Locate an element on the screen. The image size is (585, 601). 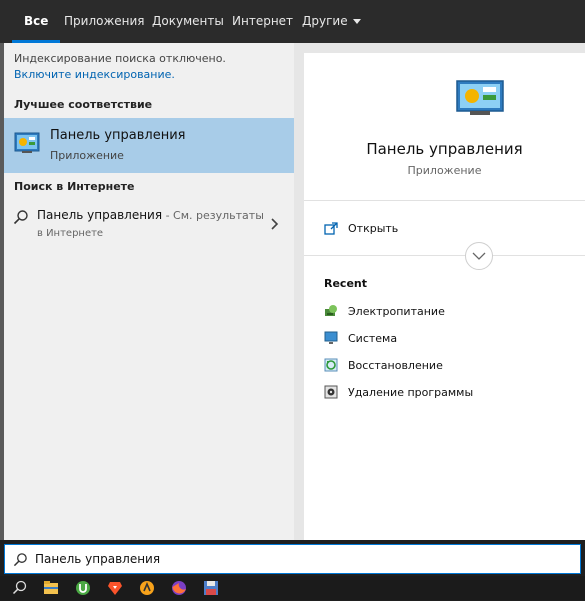
avast-icon is located at coordinates (147, 588).